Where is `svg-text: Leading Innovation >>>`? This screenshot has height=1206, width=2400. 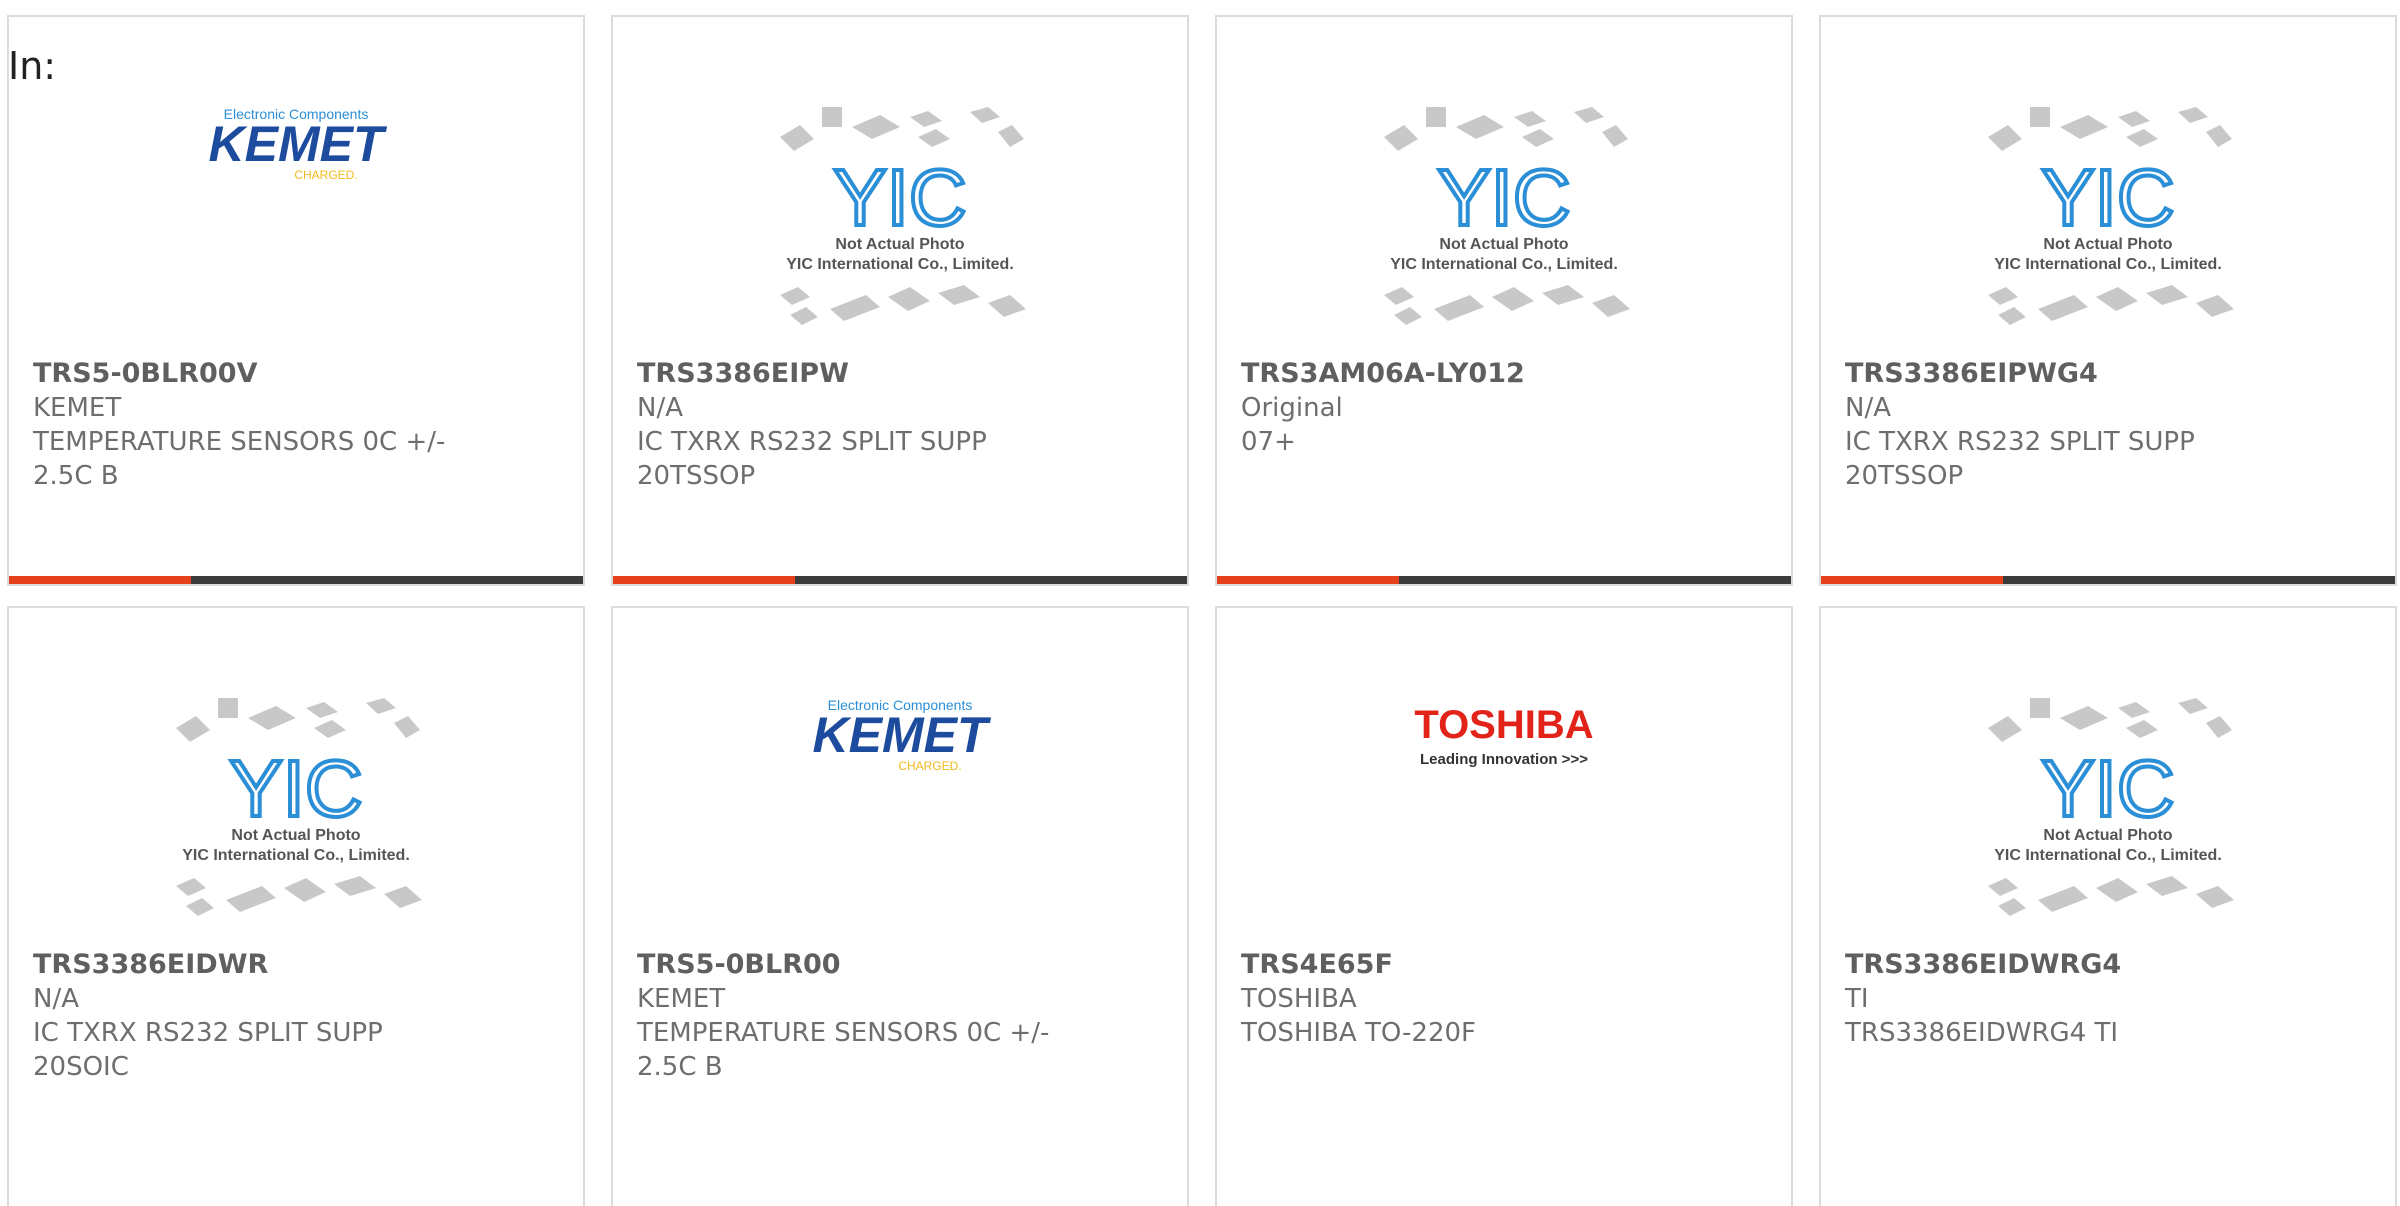 svg-text: Leading Innovation >>> is located at coordinates (1504, 759).